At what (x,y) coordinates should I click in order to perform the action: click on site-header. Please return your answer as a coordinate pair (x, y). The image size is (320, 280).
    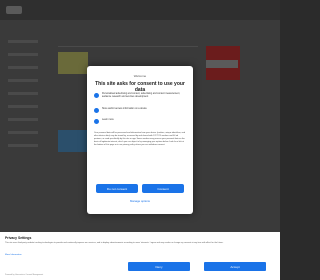
    Looking at the image, I should click on (140, 10).